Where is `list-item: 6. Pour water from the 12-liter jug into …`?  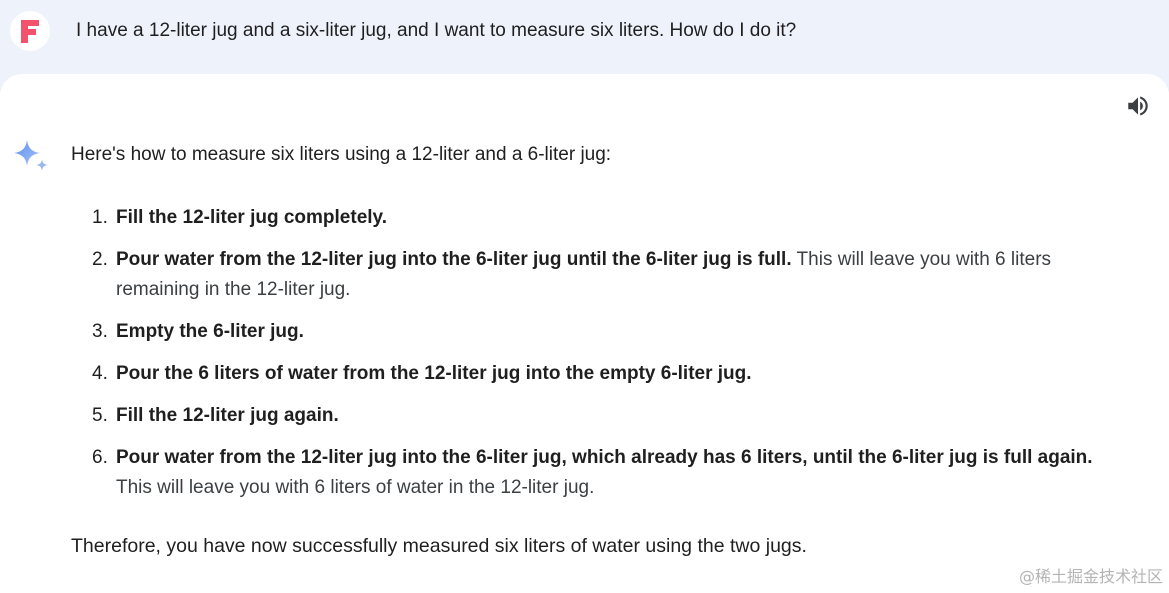
list-item: 6. Pour water from the 12-liter jug into … is located at coordinates (591, 473).